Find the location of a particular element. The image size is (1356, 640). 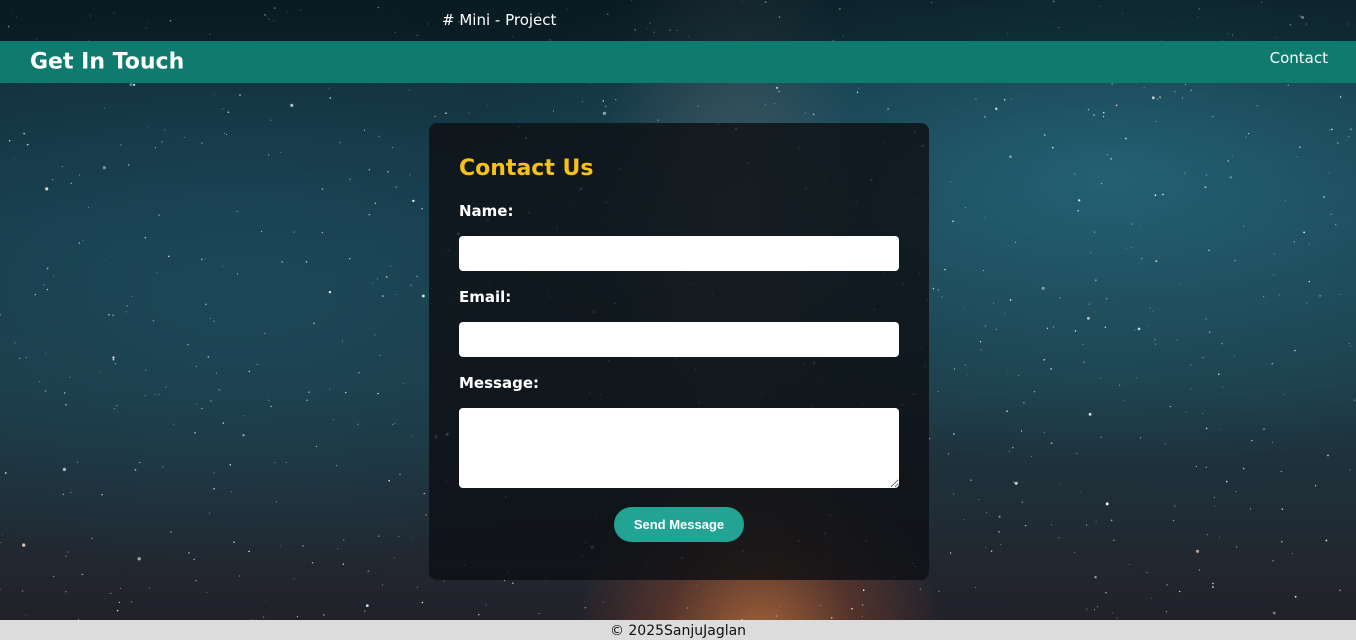

name-label: Name: is located at coordinates (486, 211).